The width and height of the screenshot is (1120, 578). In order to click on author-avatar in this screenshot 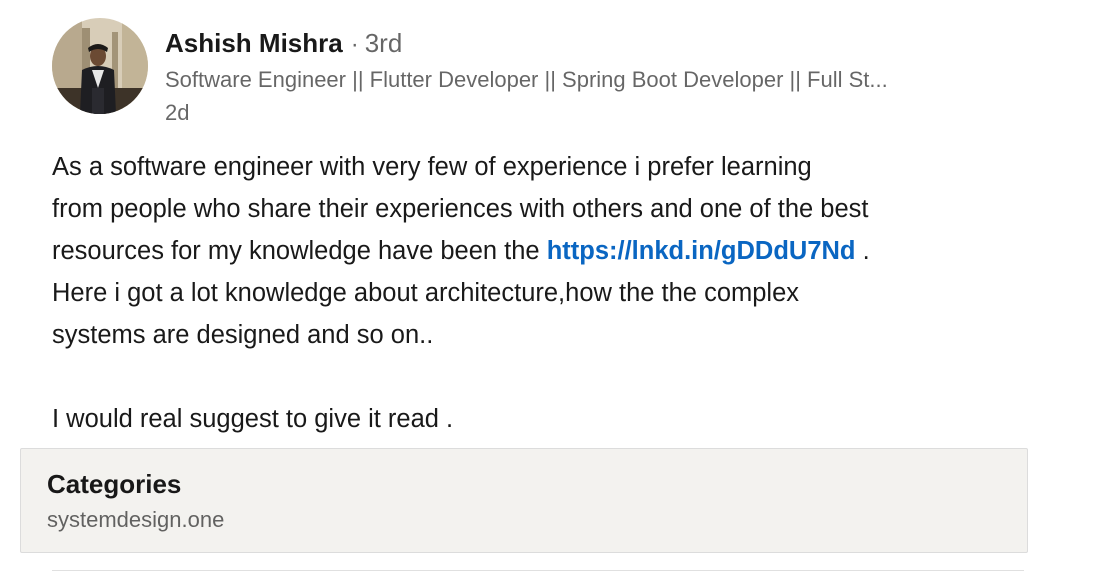, I will do `click(100, 66)`.